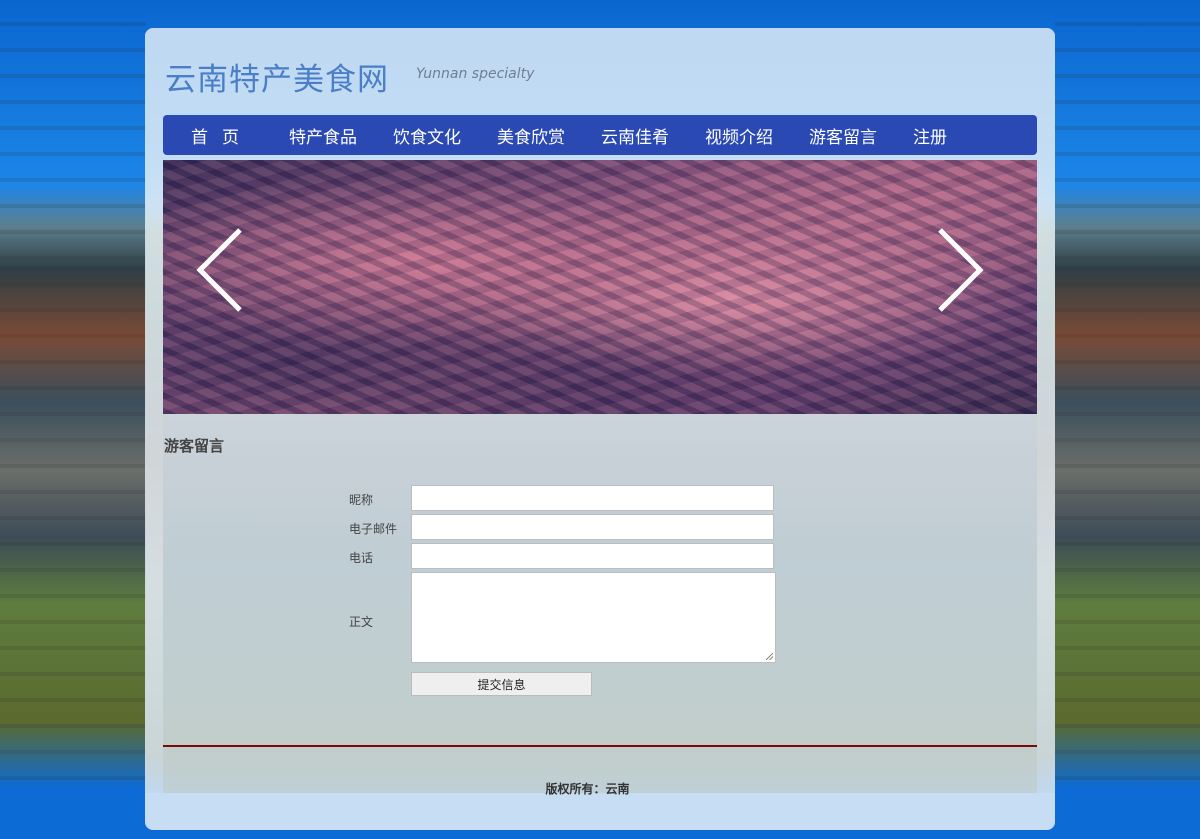 The width and height of the screenshot is (1200, 839). I want to click on nickname-input, so click(592, 498).